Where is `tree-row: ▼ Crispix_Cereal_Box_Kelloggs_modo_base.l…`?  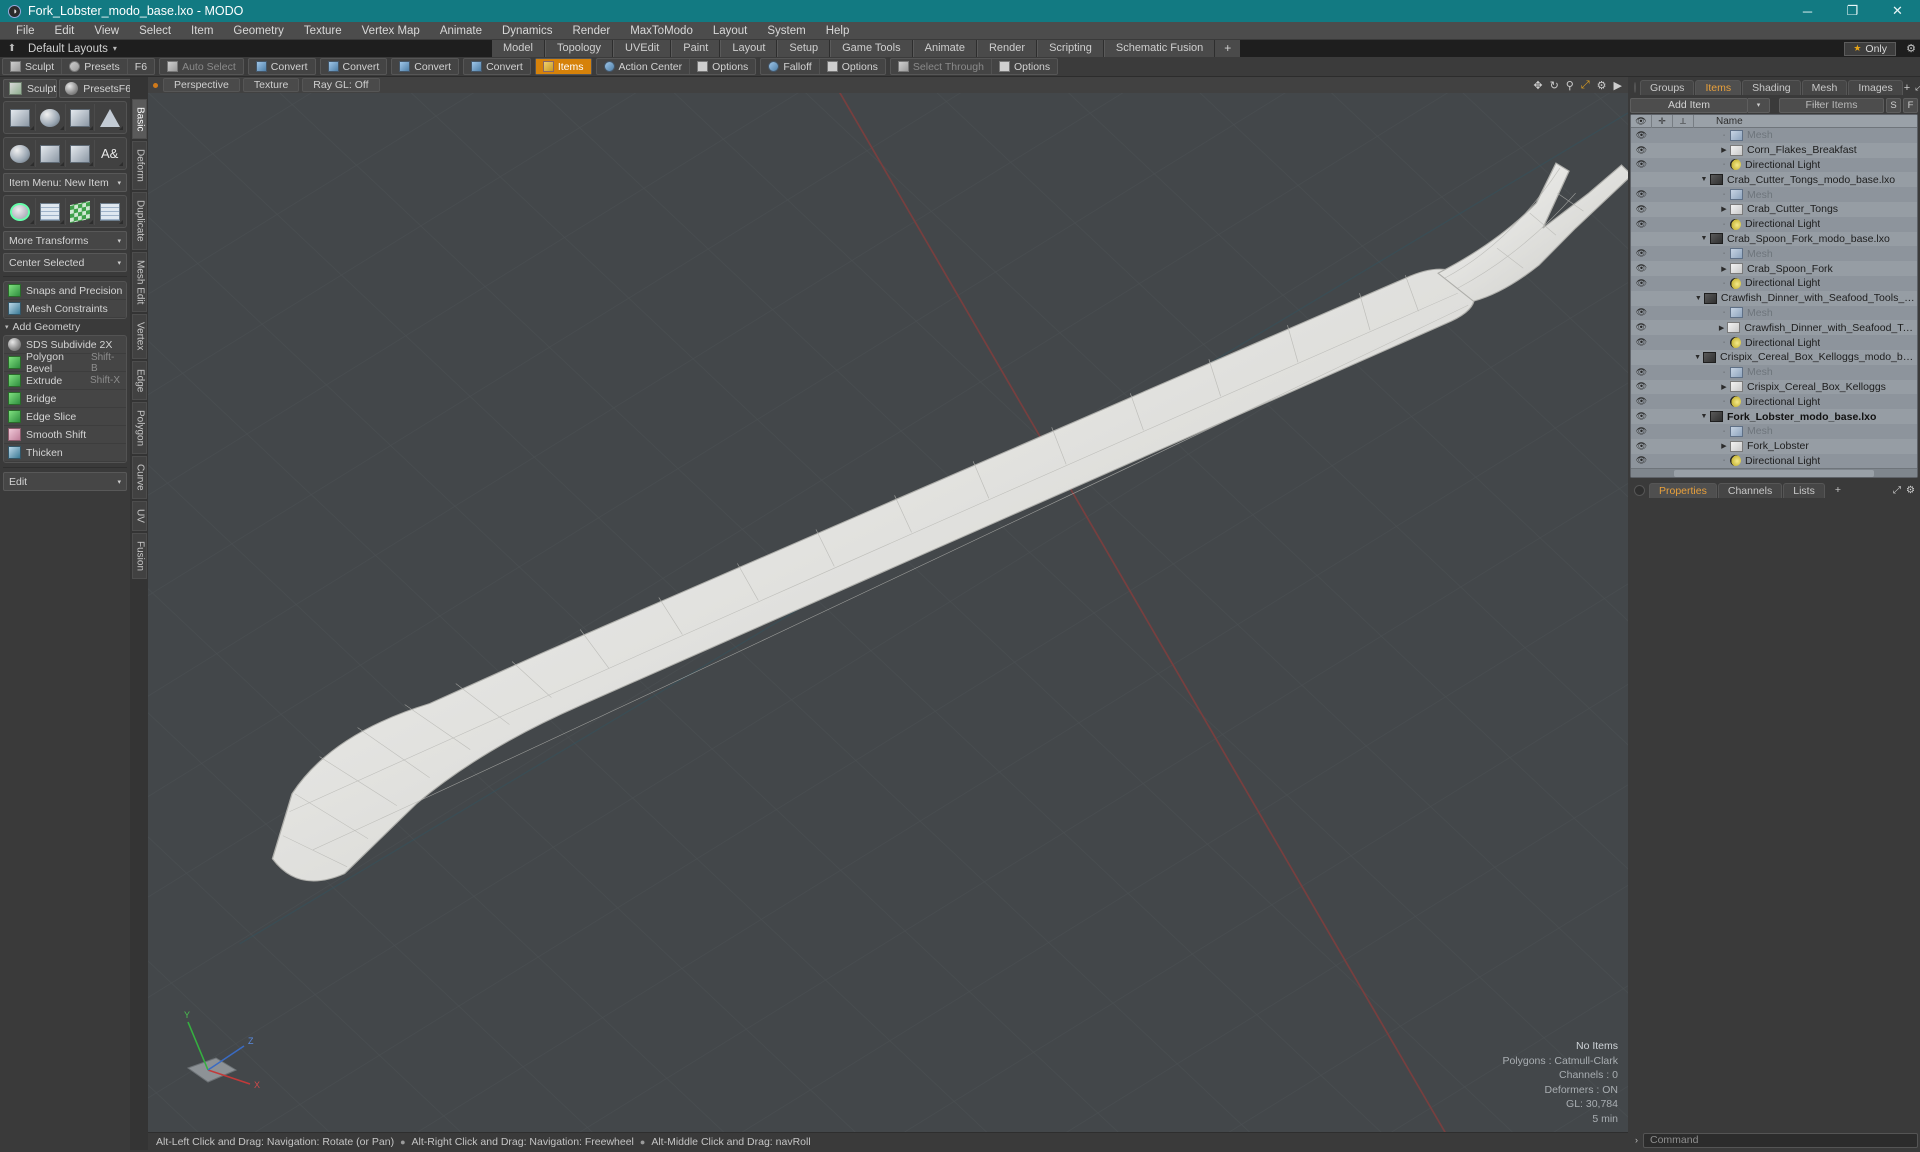
tree-row: ▼ Crispix_Cereal_Box_Kelloggs_modo_base.l… is located at coordinates (1774, 357).